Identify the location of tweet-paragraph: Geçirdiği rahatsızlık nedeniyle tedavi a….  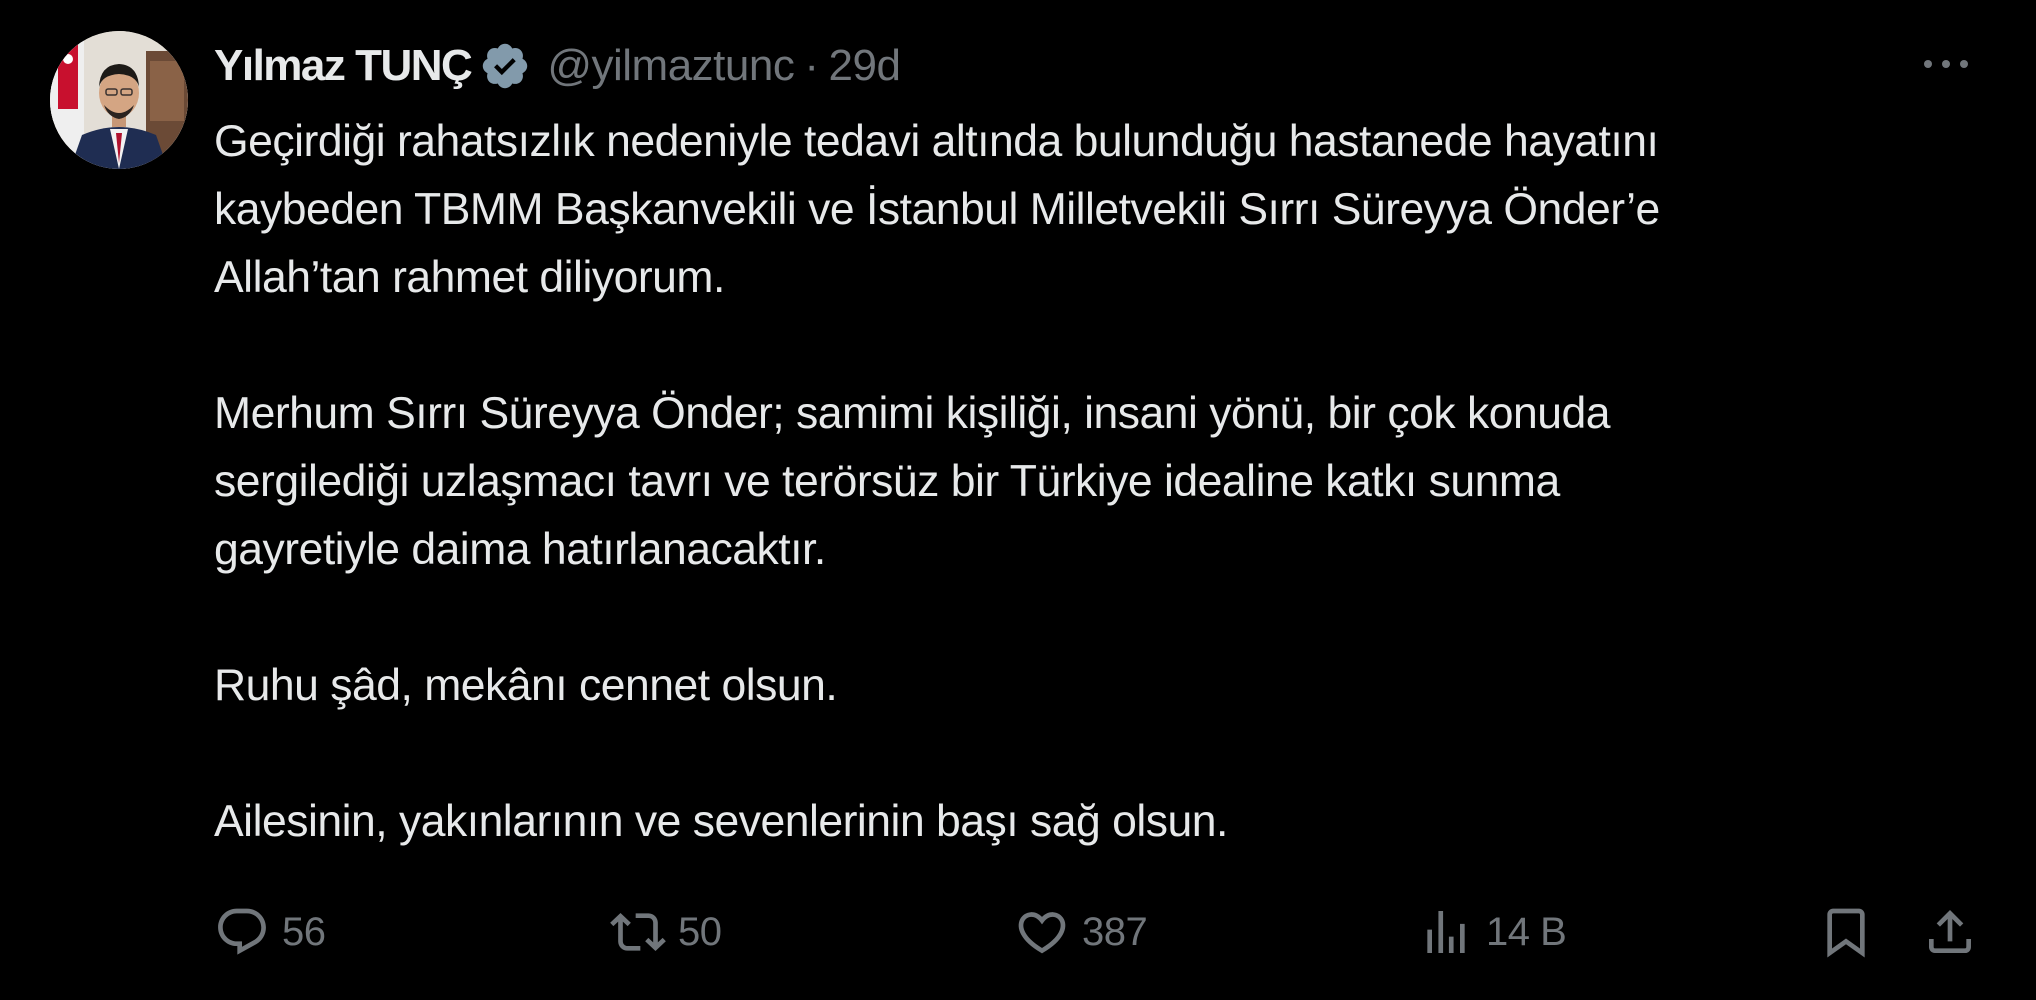
(937, 209).